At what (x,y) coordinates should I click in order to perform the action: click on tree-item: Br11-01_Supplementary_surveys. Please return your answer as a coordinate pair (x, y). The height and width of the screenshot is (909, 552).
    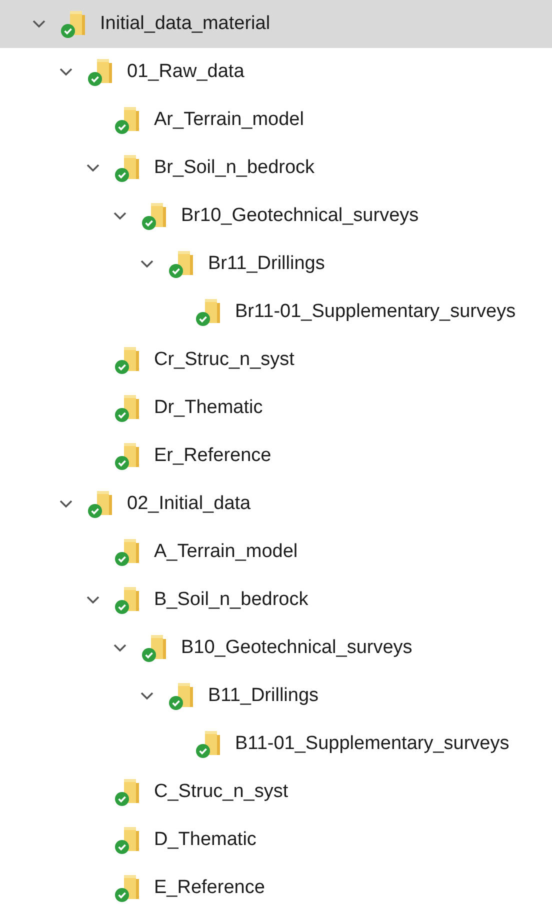
    Looking at the image, I should click on (276, 312).